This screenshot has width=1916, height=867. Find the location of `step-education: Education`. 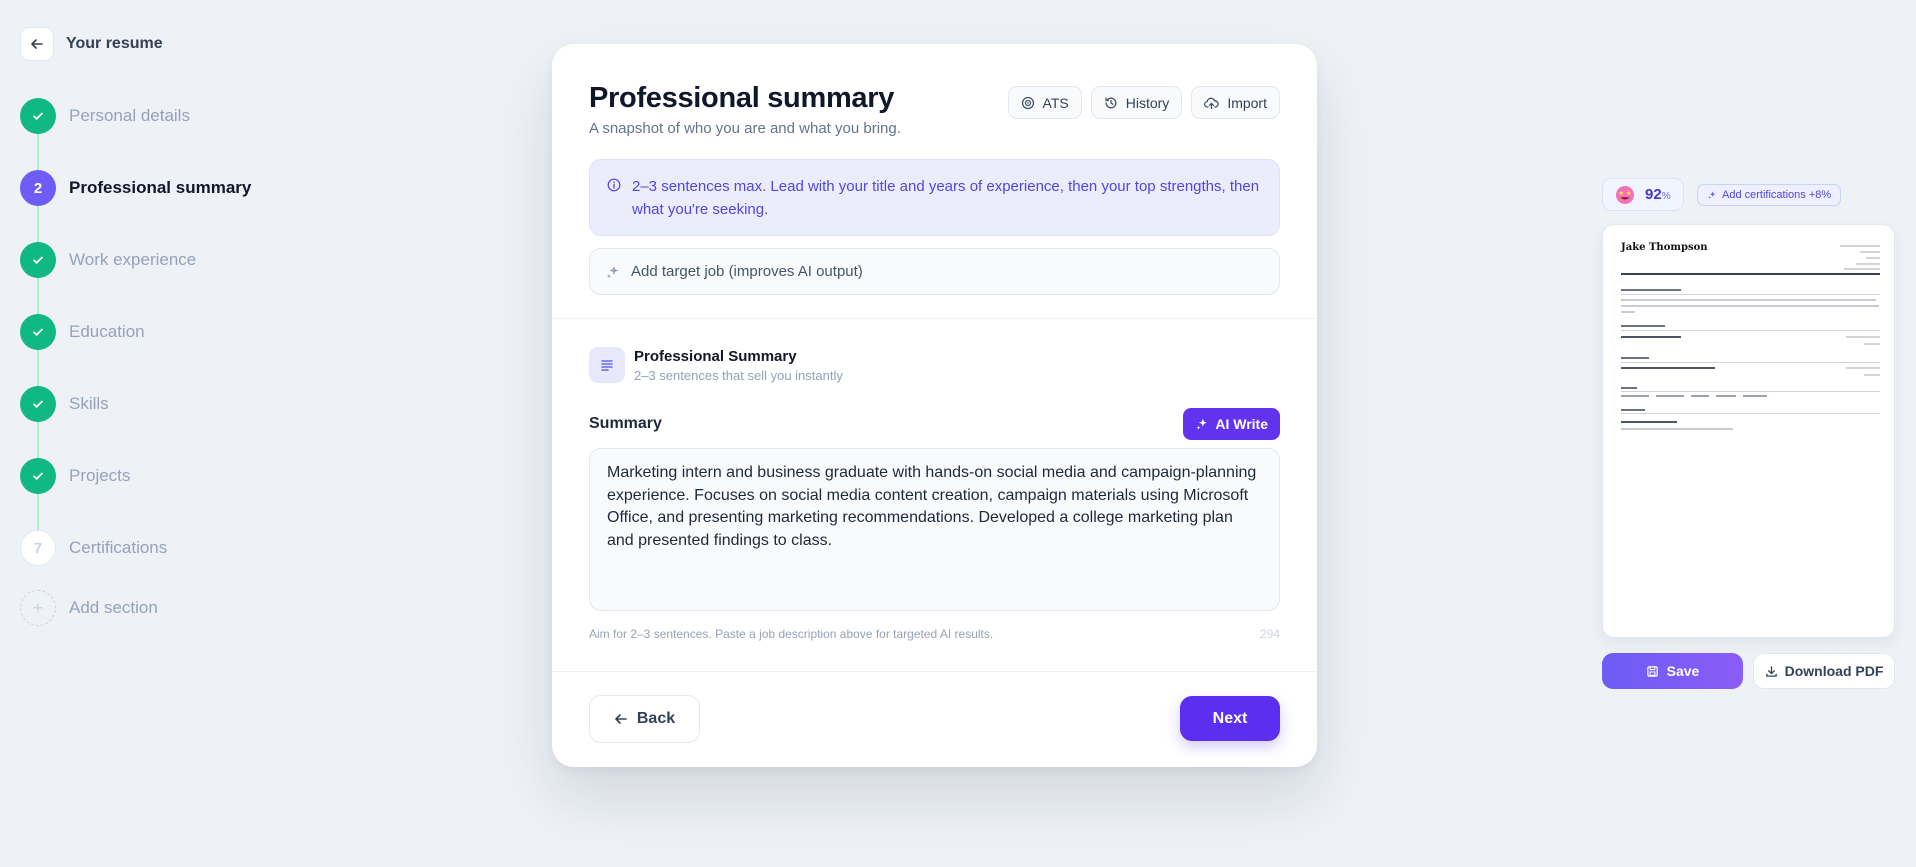

step-education: Education is located at coordinates (82, 332).